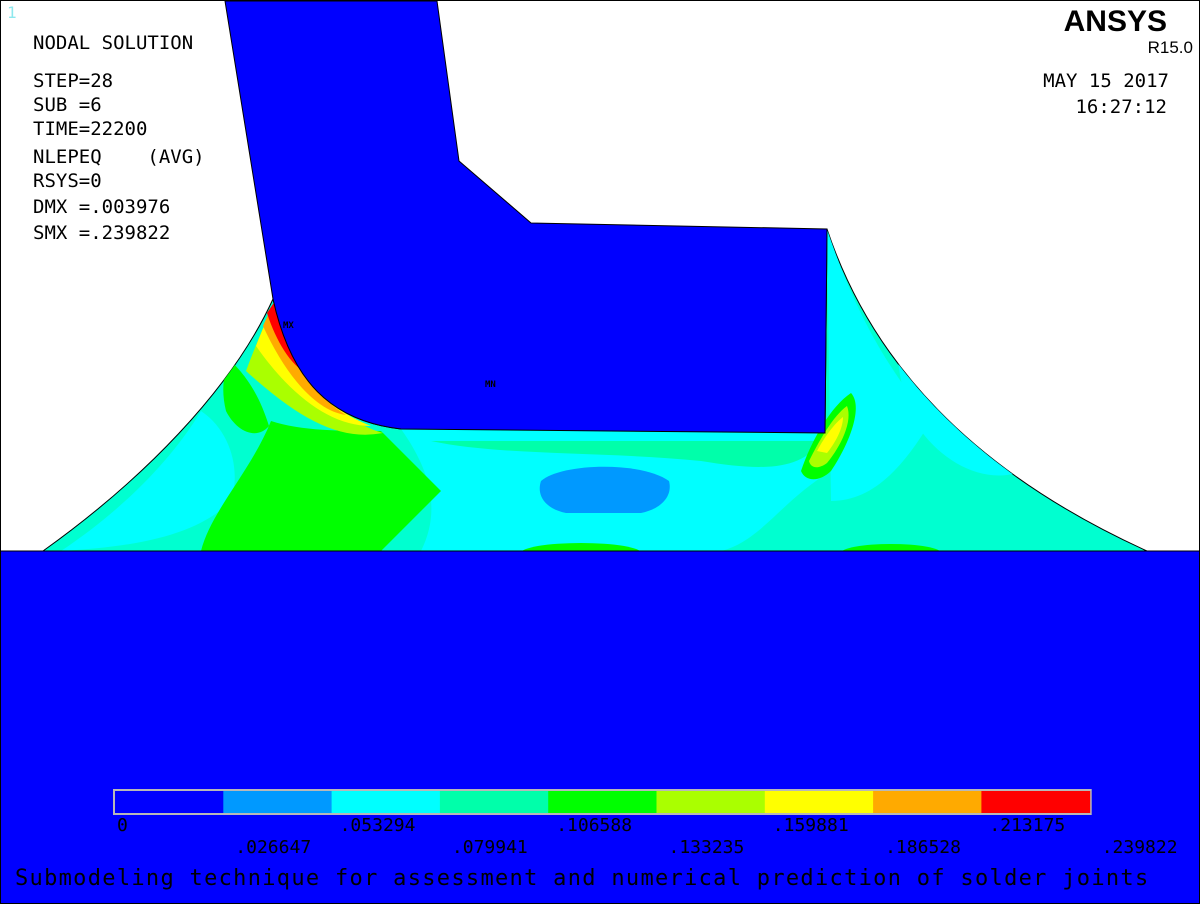  Describe the element at coordinates (67, 181) in the screenshot. I see `info-line: RSYS=0` at that location.